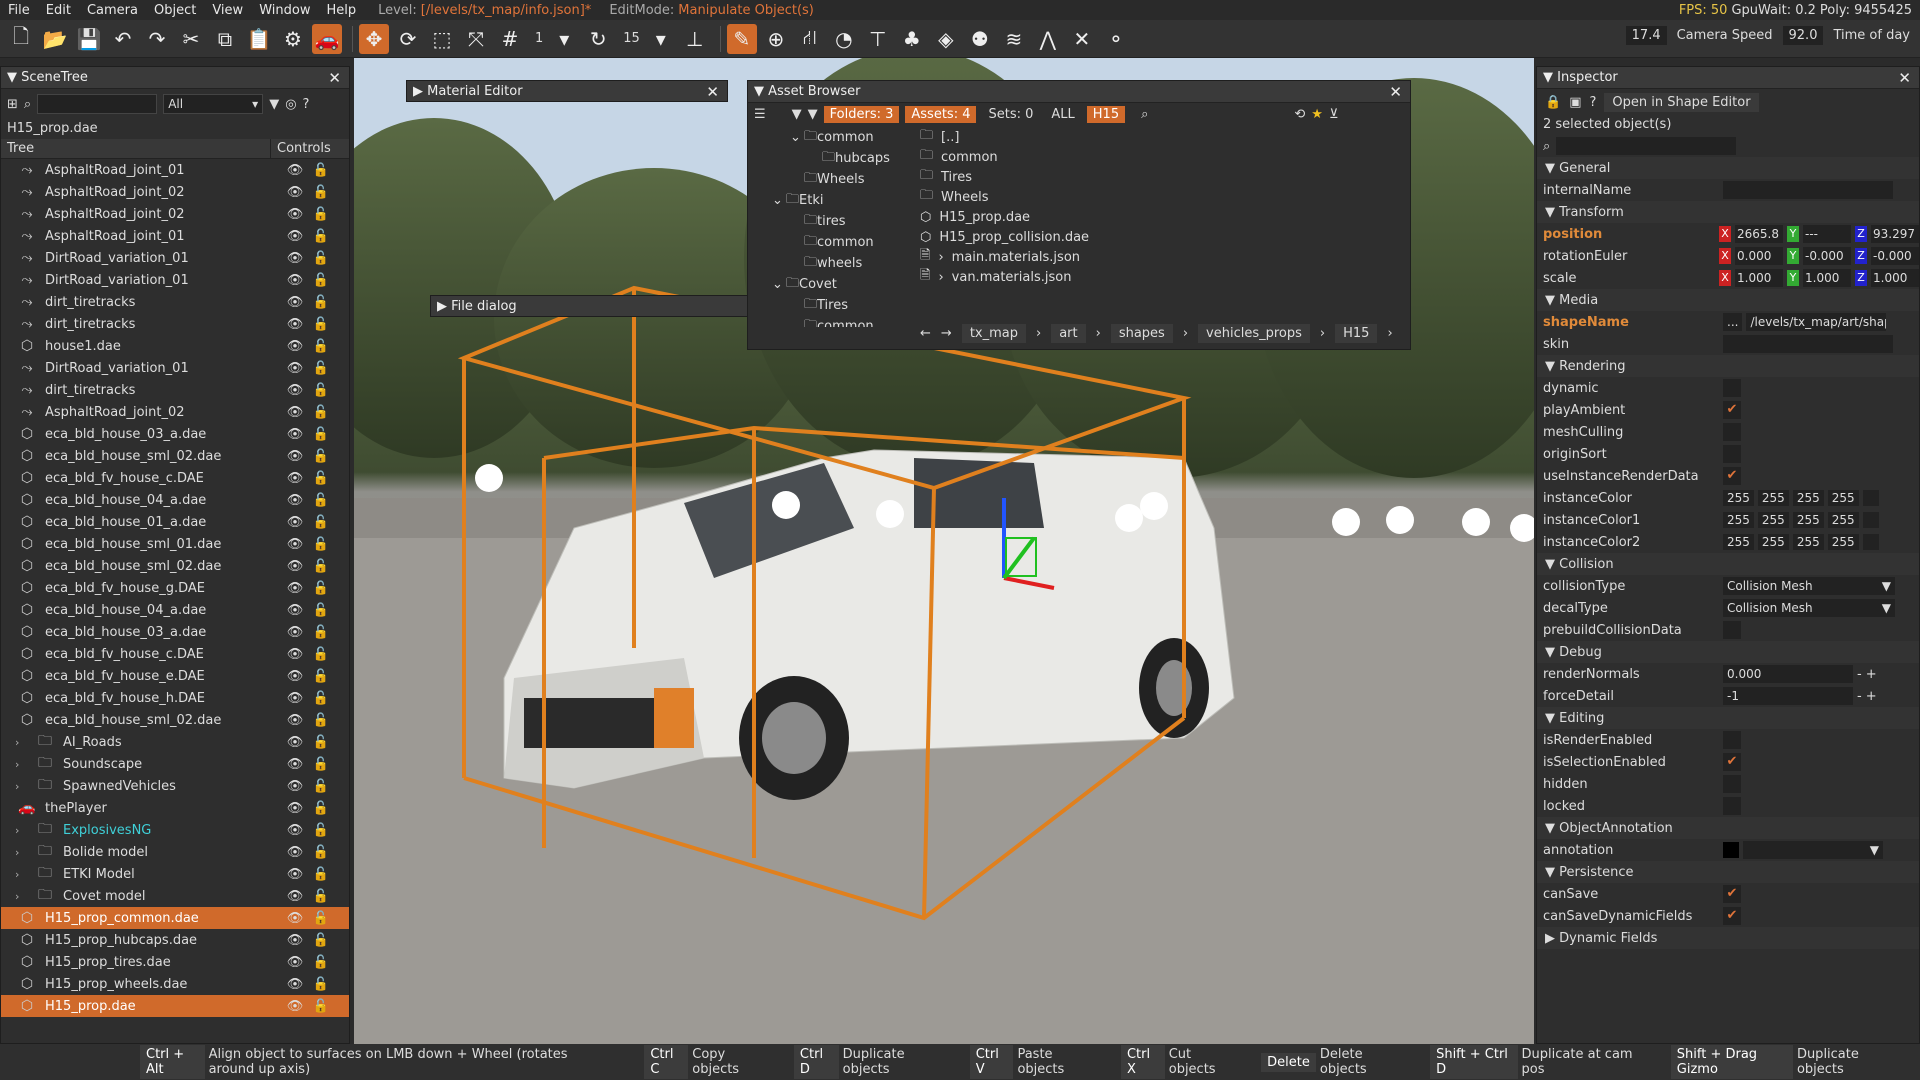 The width and height of the screenshot is (1920, 1080). Describe the element at coordinates (1732, 454) in the screenshot. I see `originsort-checkbox` at that location.